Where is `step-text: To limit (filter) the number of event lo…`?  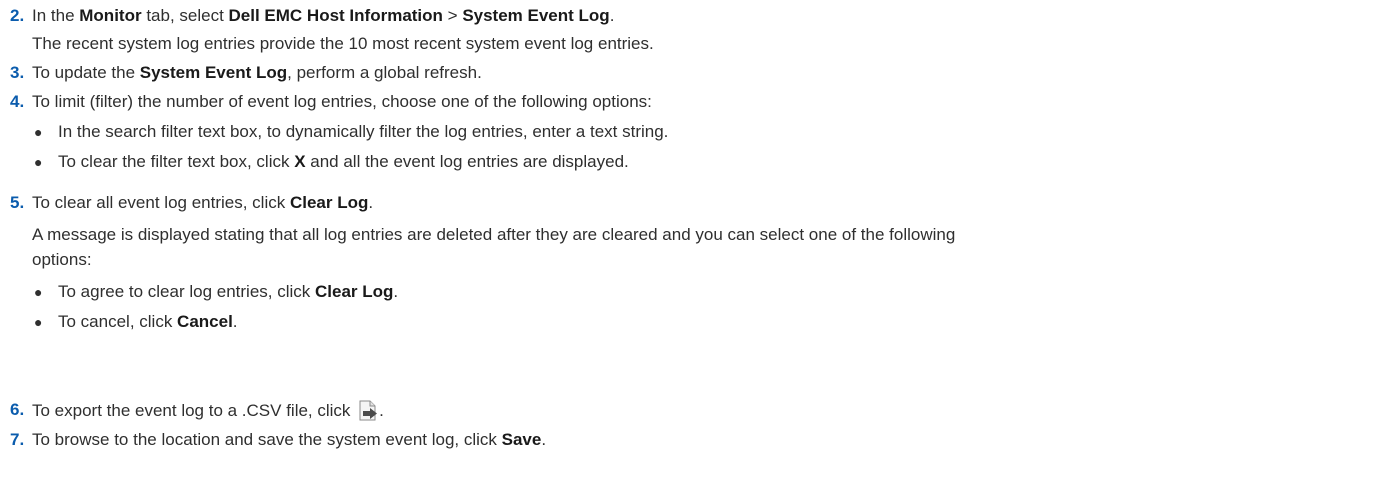 step-text: To limit (filter) the number of event lo… is located at coordinates (342, 101).